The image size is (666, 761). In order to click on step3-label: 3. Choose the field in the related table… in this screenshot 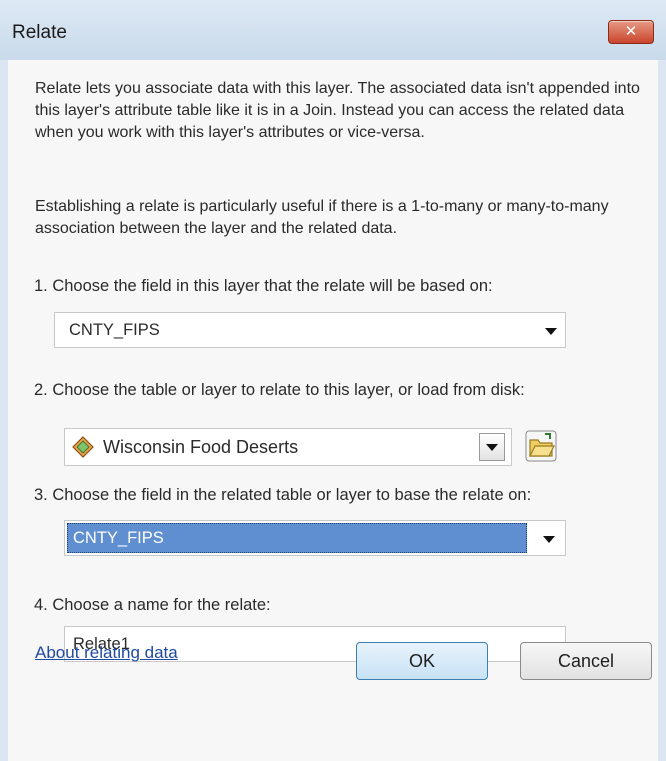, I will do `click(283, 495)`.